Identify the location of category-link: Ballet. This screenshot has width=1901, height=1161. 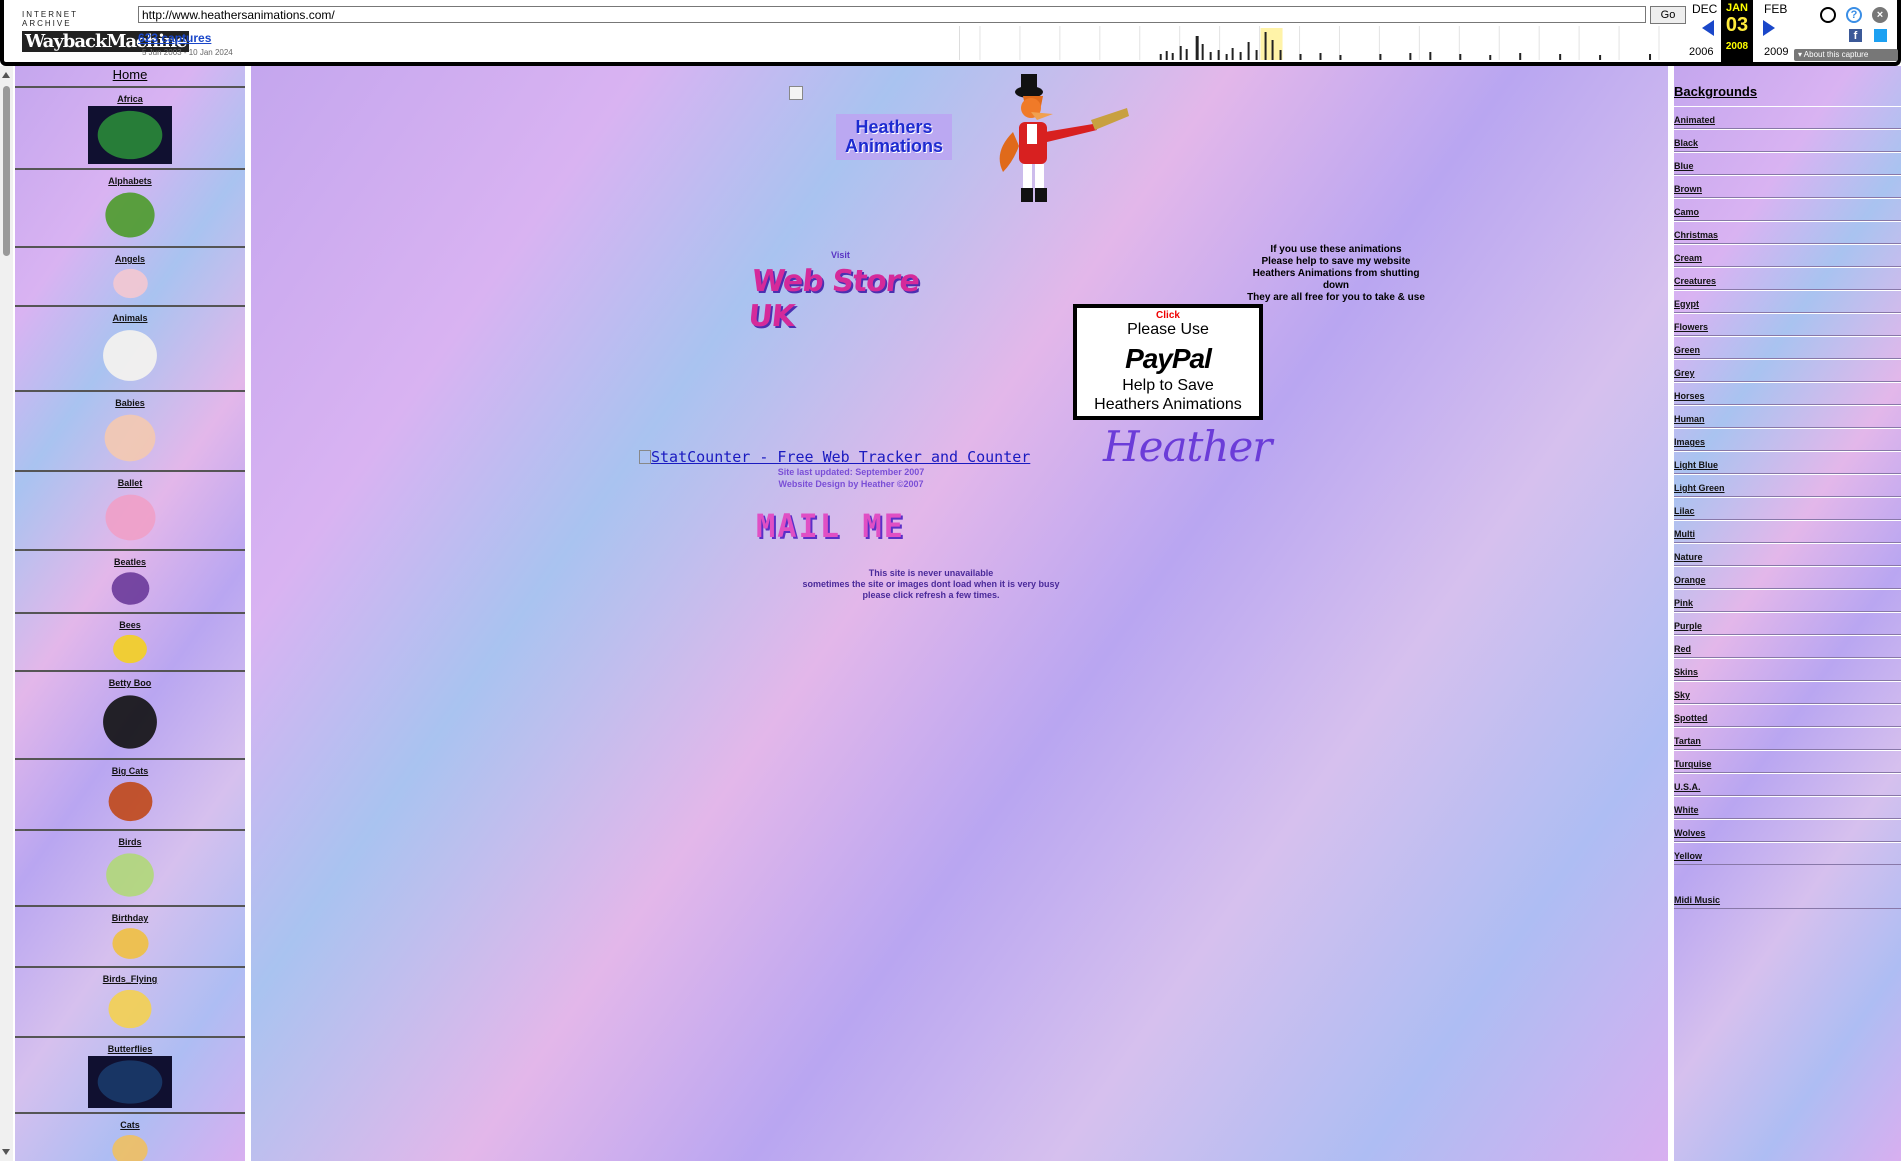
(130, 480).